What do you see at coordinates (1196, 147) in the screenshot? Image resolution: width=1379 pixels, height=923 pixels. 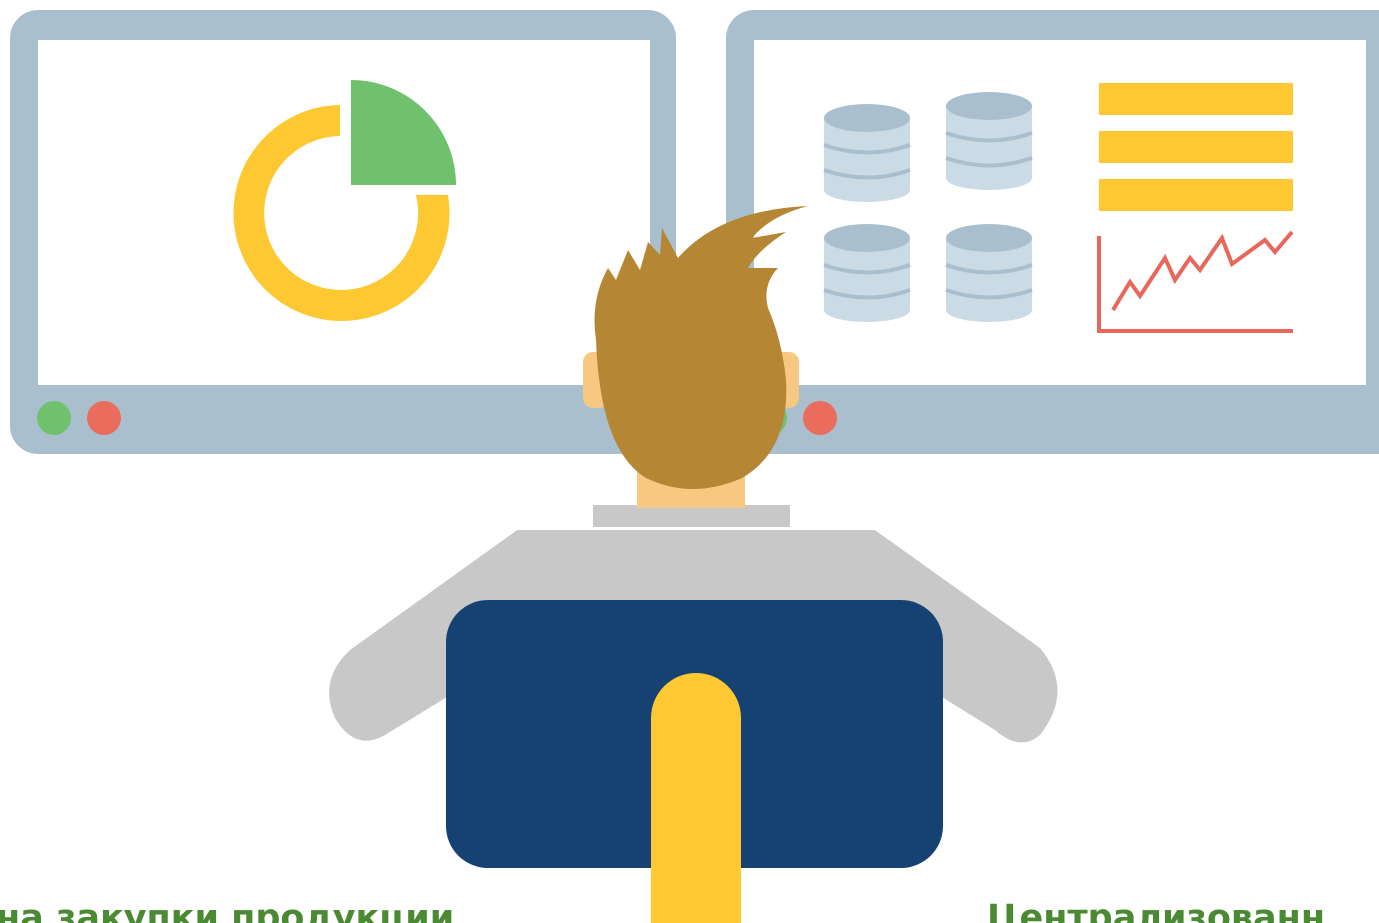 I see `list-bars-icon` at bounding box center [1196, 147].